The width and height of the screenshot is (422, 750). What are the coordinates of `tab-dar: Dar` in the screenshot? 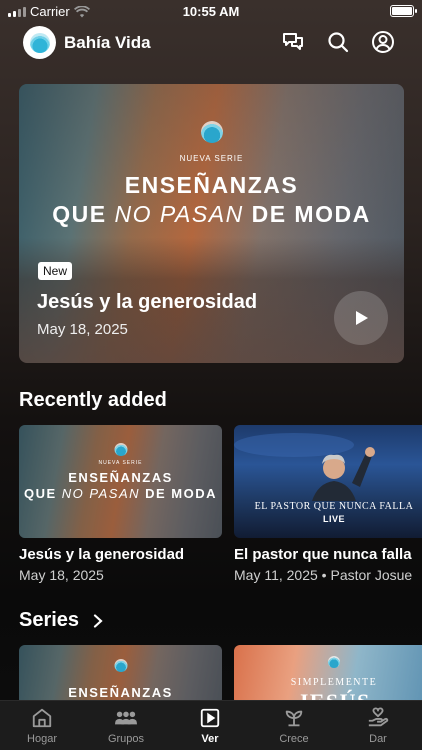 It's located at (378, 726).